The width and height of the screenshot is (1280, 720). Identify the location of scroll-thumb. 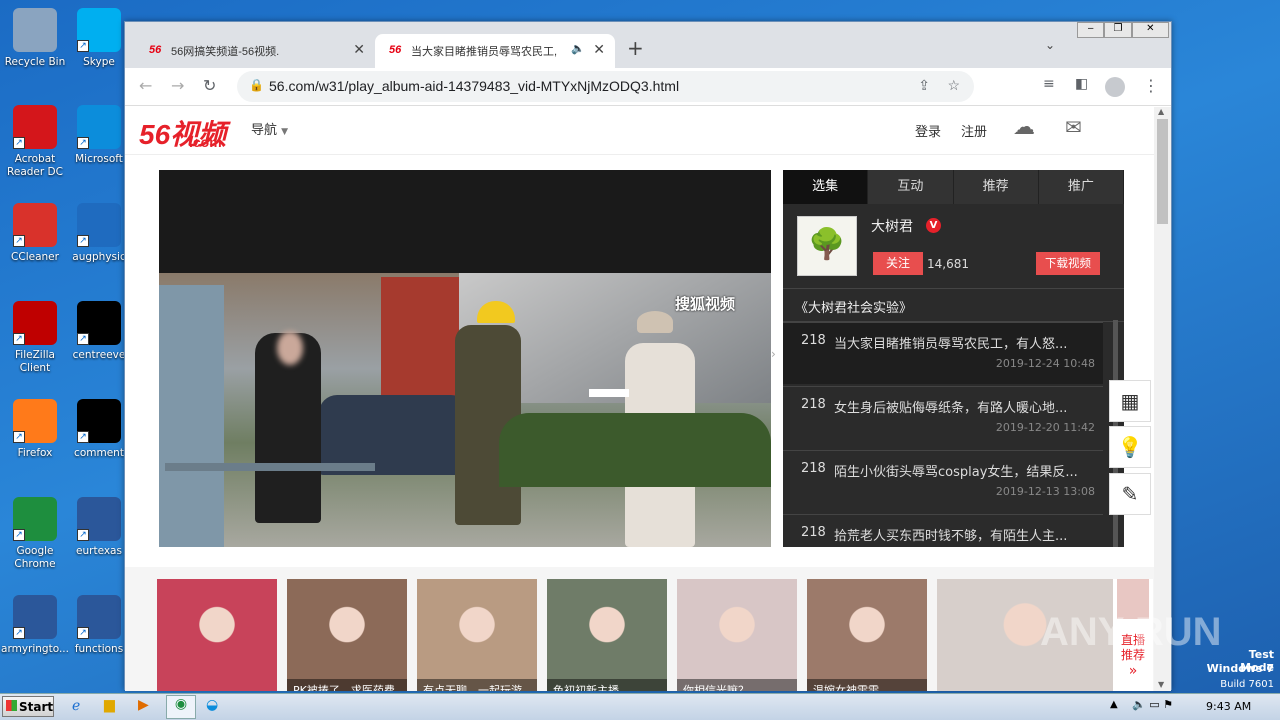
(1162, 171).